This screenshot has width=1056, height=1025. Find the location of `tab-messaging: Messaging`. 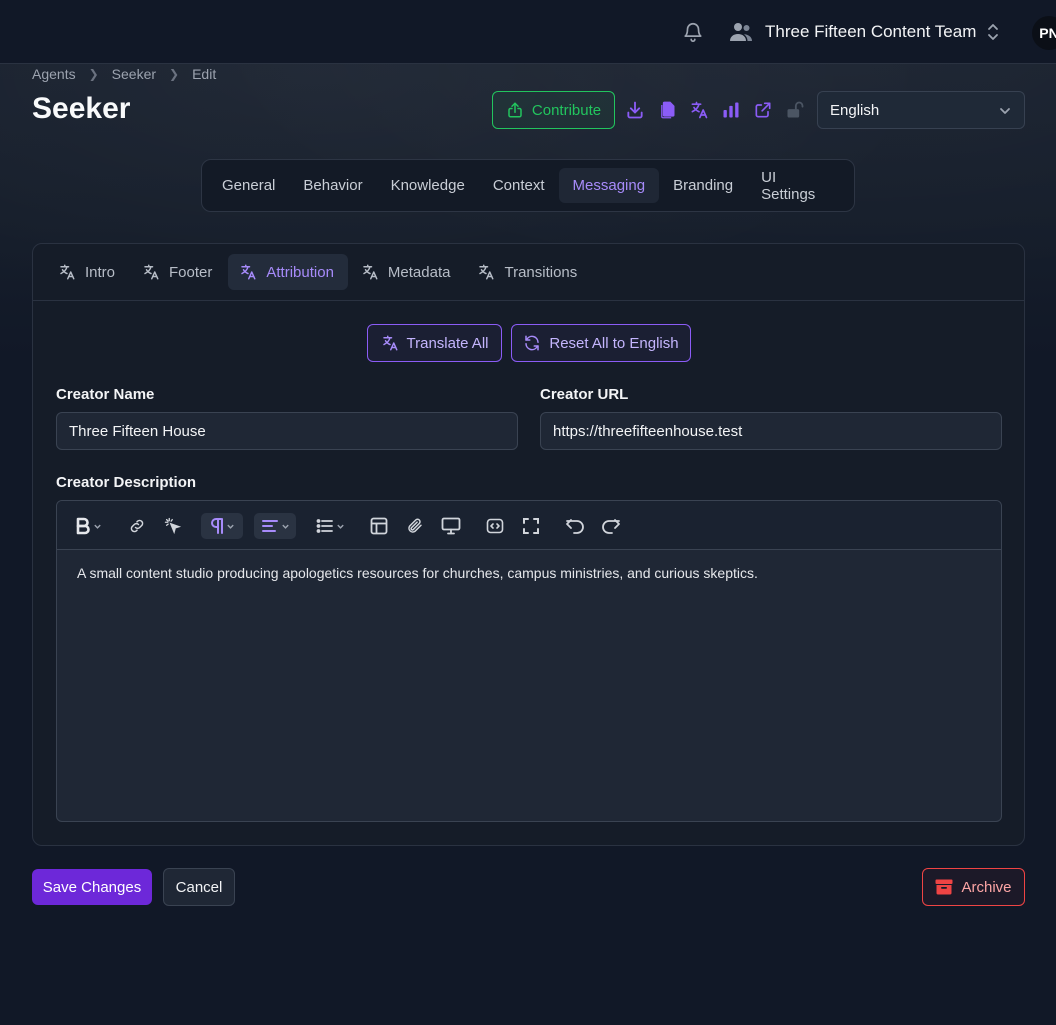

tab-messaging: Messaging is located at coordinates (609, 185).